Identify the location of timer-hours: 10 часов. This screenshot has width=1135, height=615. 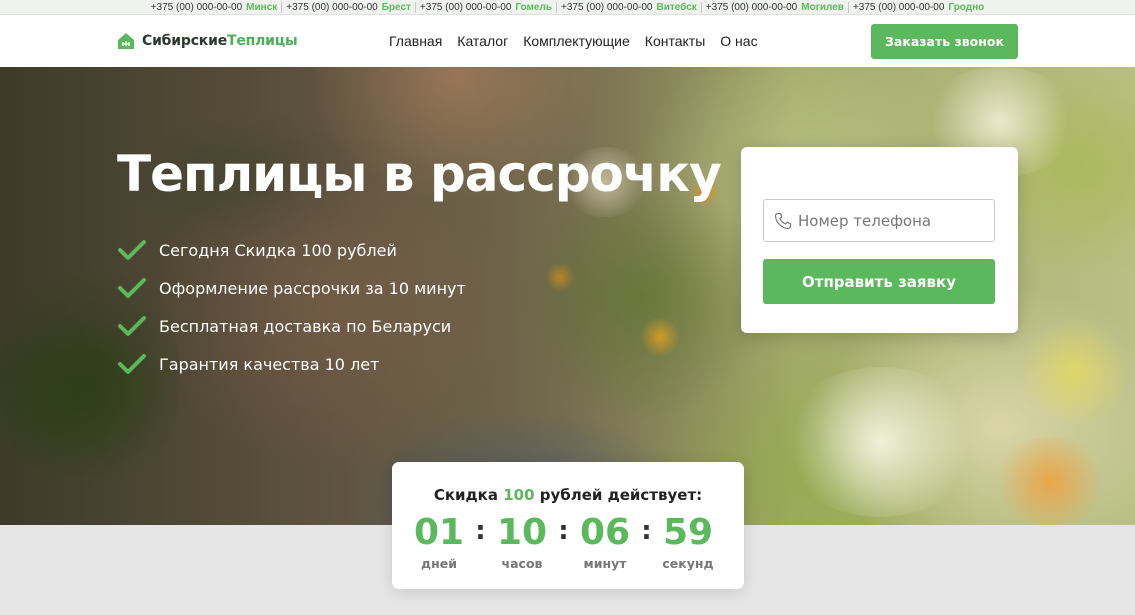
(522, 541).